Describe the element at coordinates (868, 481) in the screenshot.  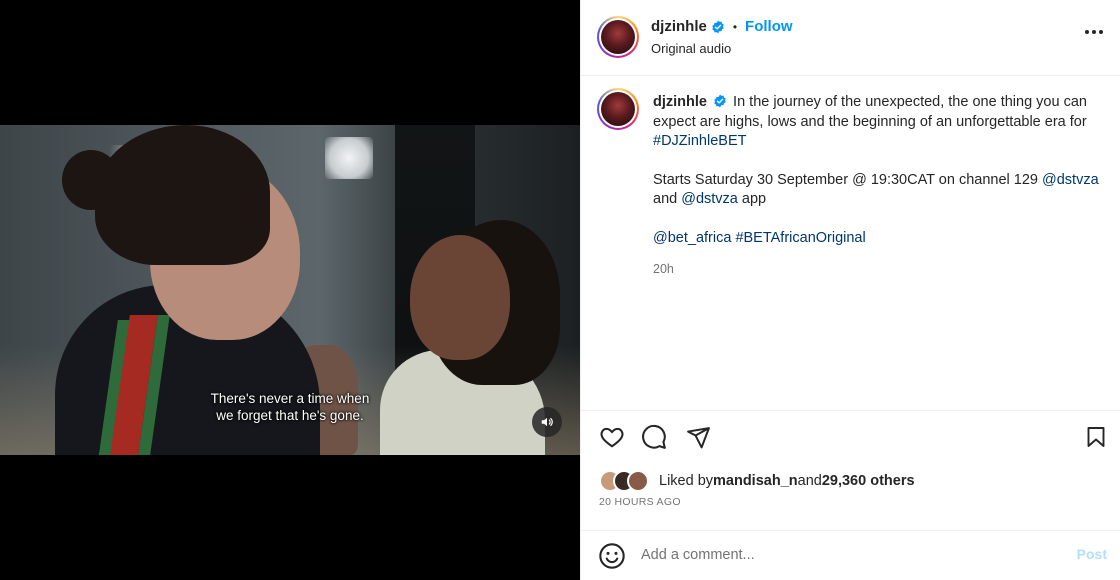
I see `likes-count: 29,360 others` at that location.